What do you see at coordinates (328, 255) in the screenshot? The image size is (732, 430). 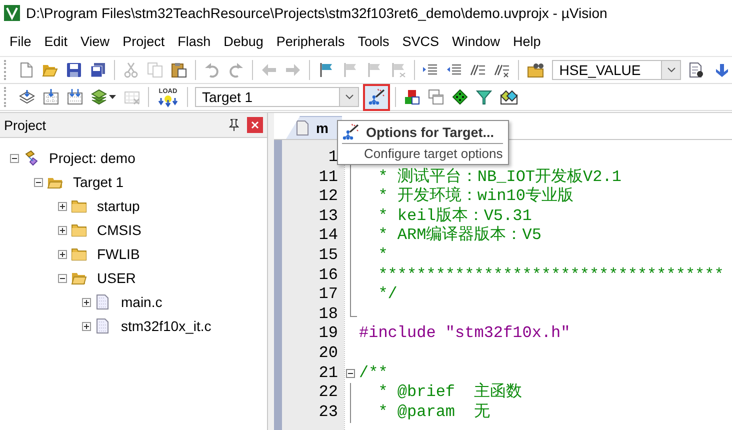 I see `line-number: 15` at bounding box center [328, 255].